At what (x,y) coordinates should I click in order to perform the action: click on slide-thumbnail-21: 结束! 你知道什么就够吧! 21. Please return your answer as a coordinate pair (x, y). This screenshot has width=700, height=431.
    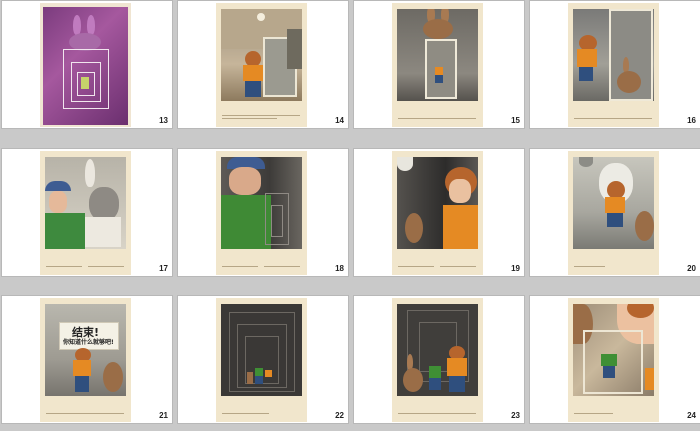
    Looking at the image, I should click on (87, 359).